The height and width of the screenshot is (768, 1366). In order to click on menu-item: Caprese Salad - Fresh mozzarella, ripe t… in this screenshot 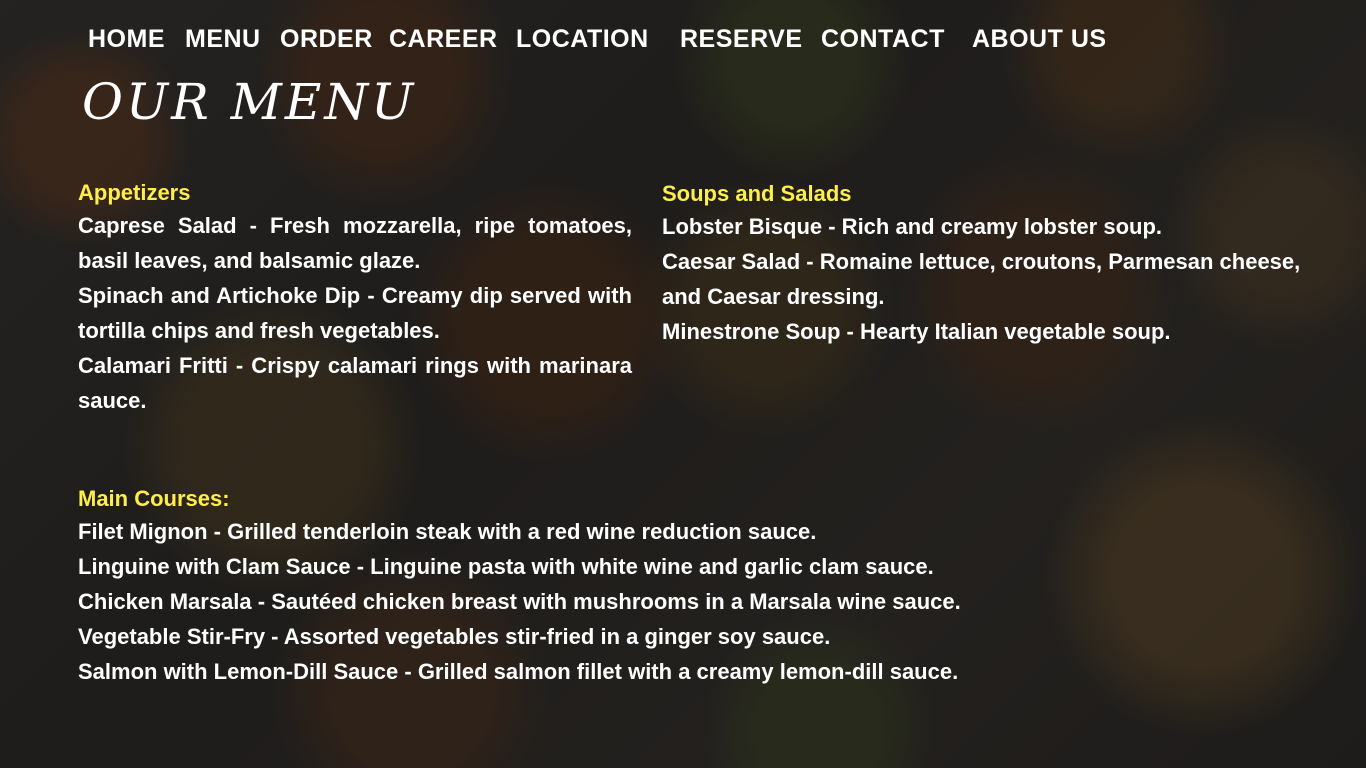, I will do `click(355, 243)`.